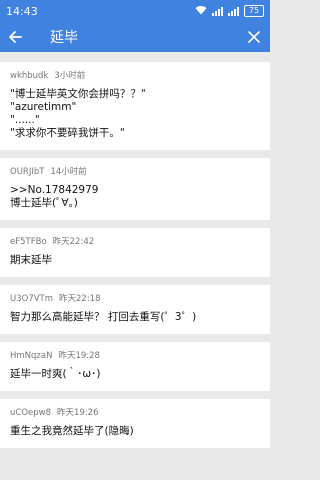  Describe the element at coordinates (25, 120) in the screenshot. I see `reply-text-line: "......"` at that location.